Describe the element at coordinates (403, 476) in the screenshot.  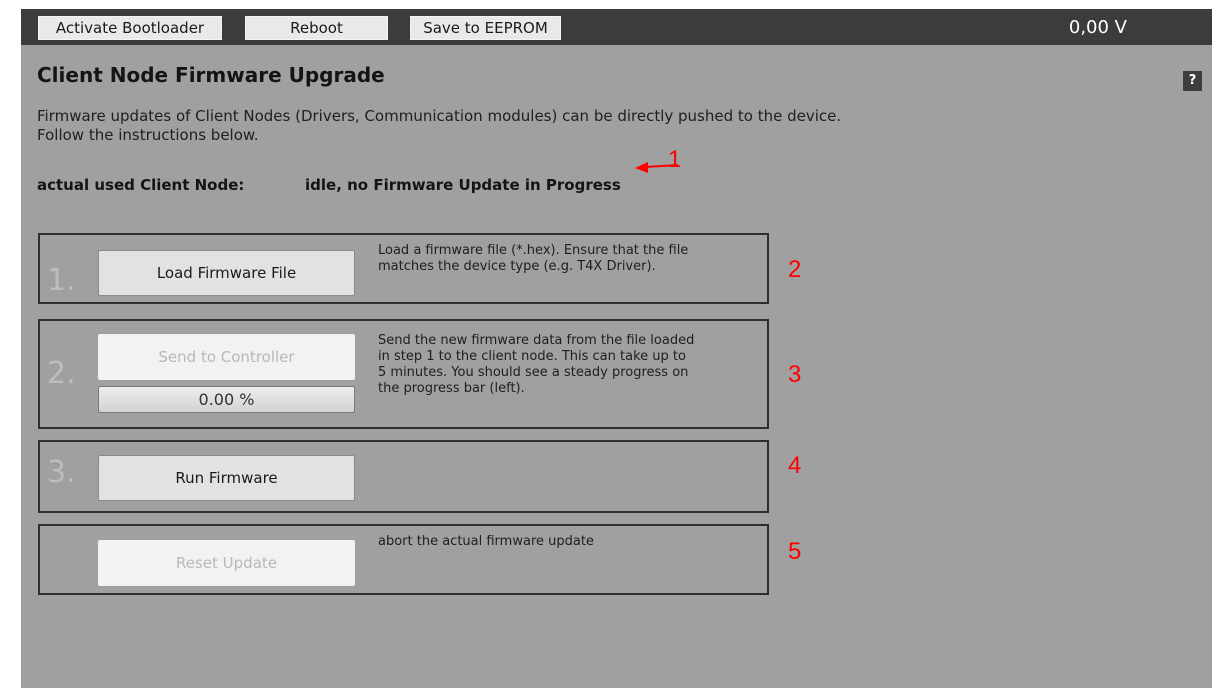
I see `step-3-panel: 3. Run Firmware` at that location.